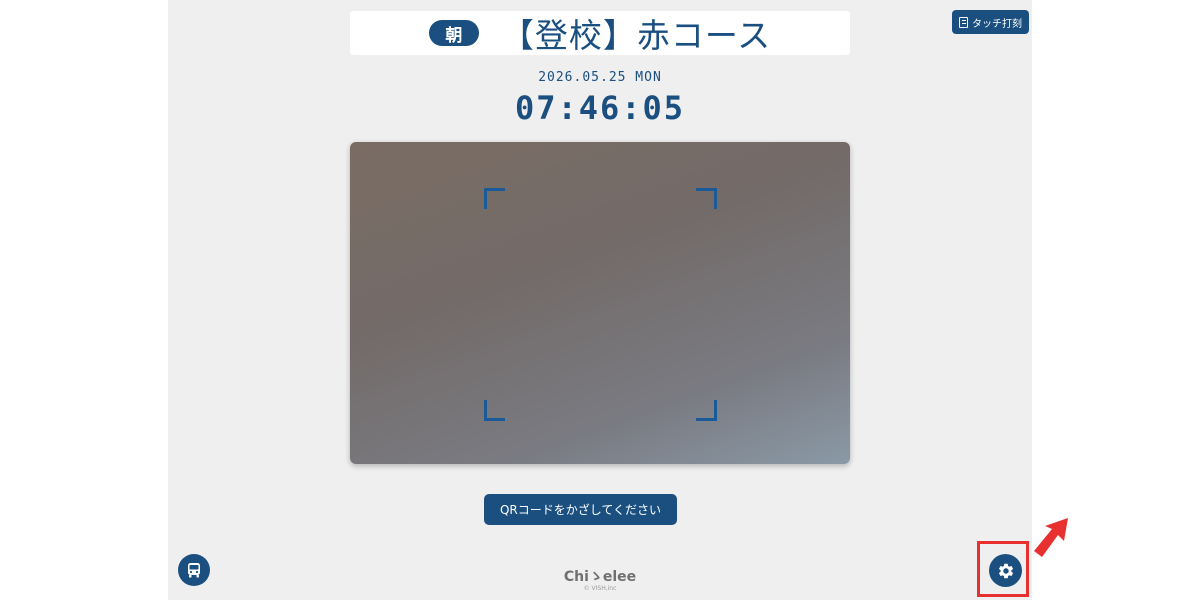  Describe the element at coordinates (600, 588) in the screenshot. I see `copyright-text: © VISH,inc` at that location.